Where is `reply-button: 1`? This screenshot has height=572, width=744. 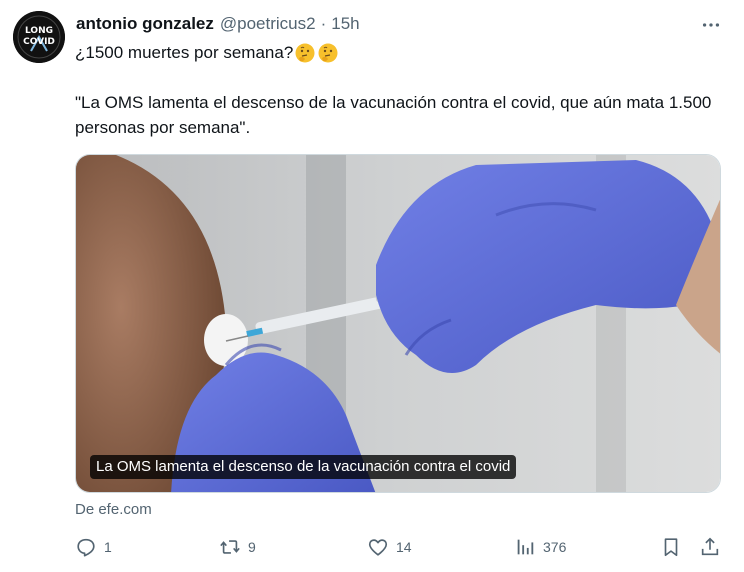
reply-button: 1 is located at coordinates (93, 547).